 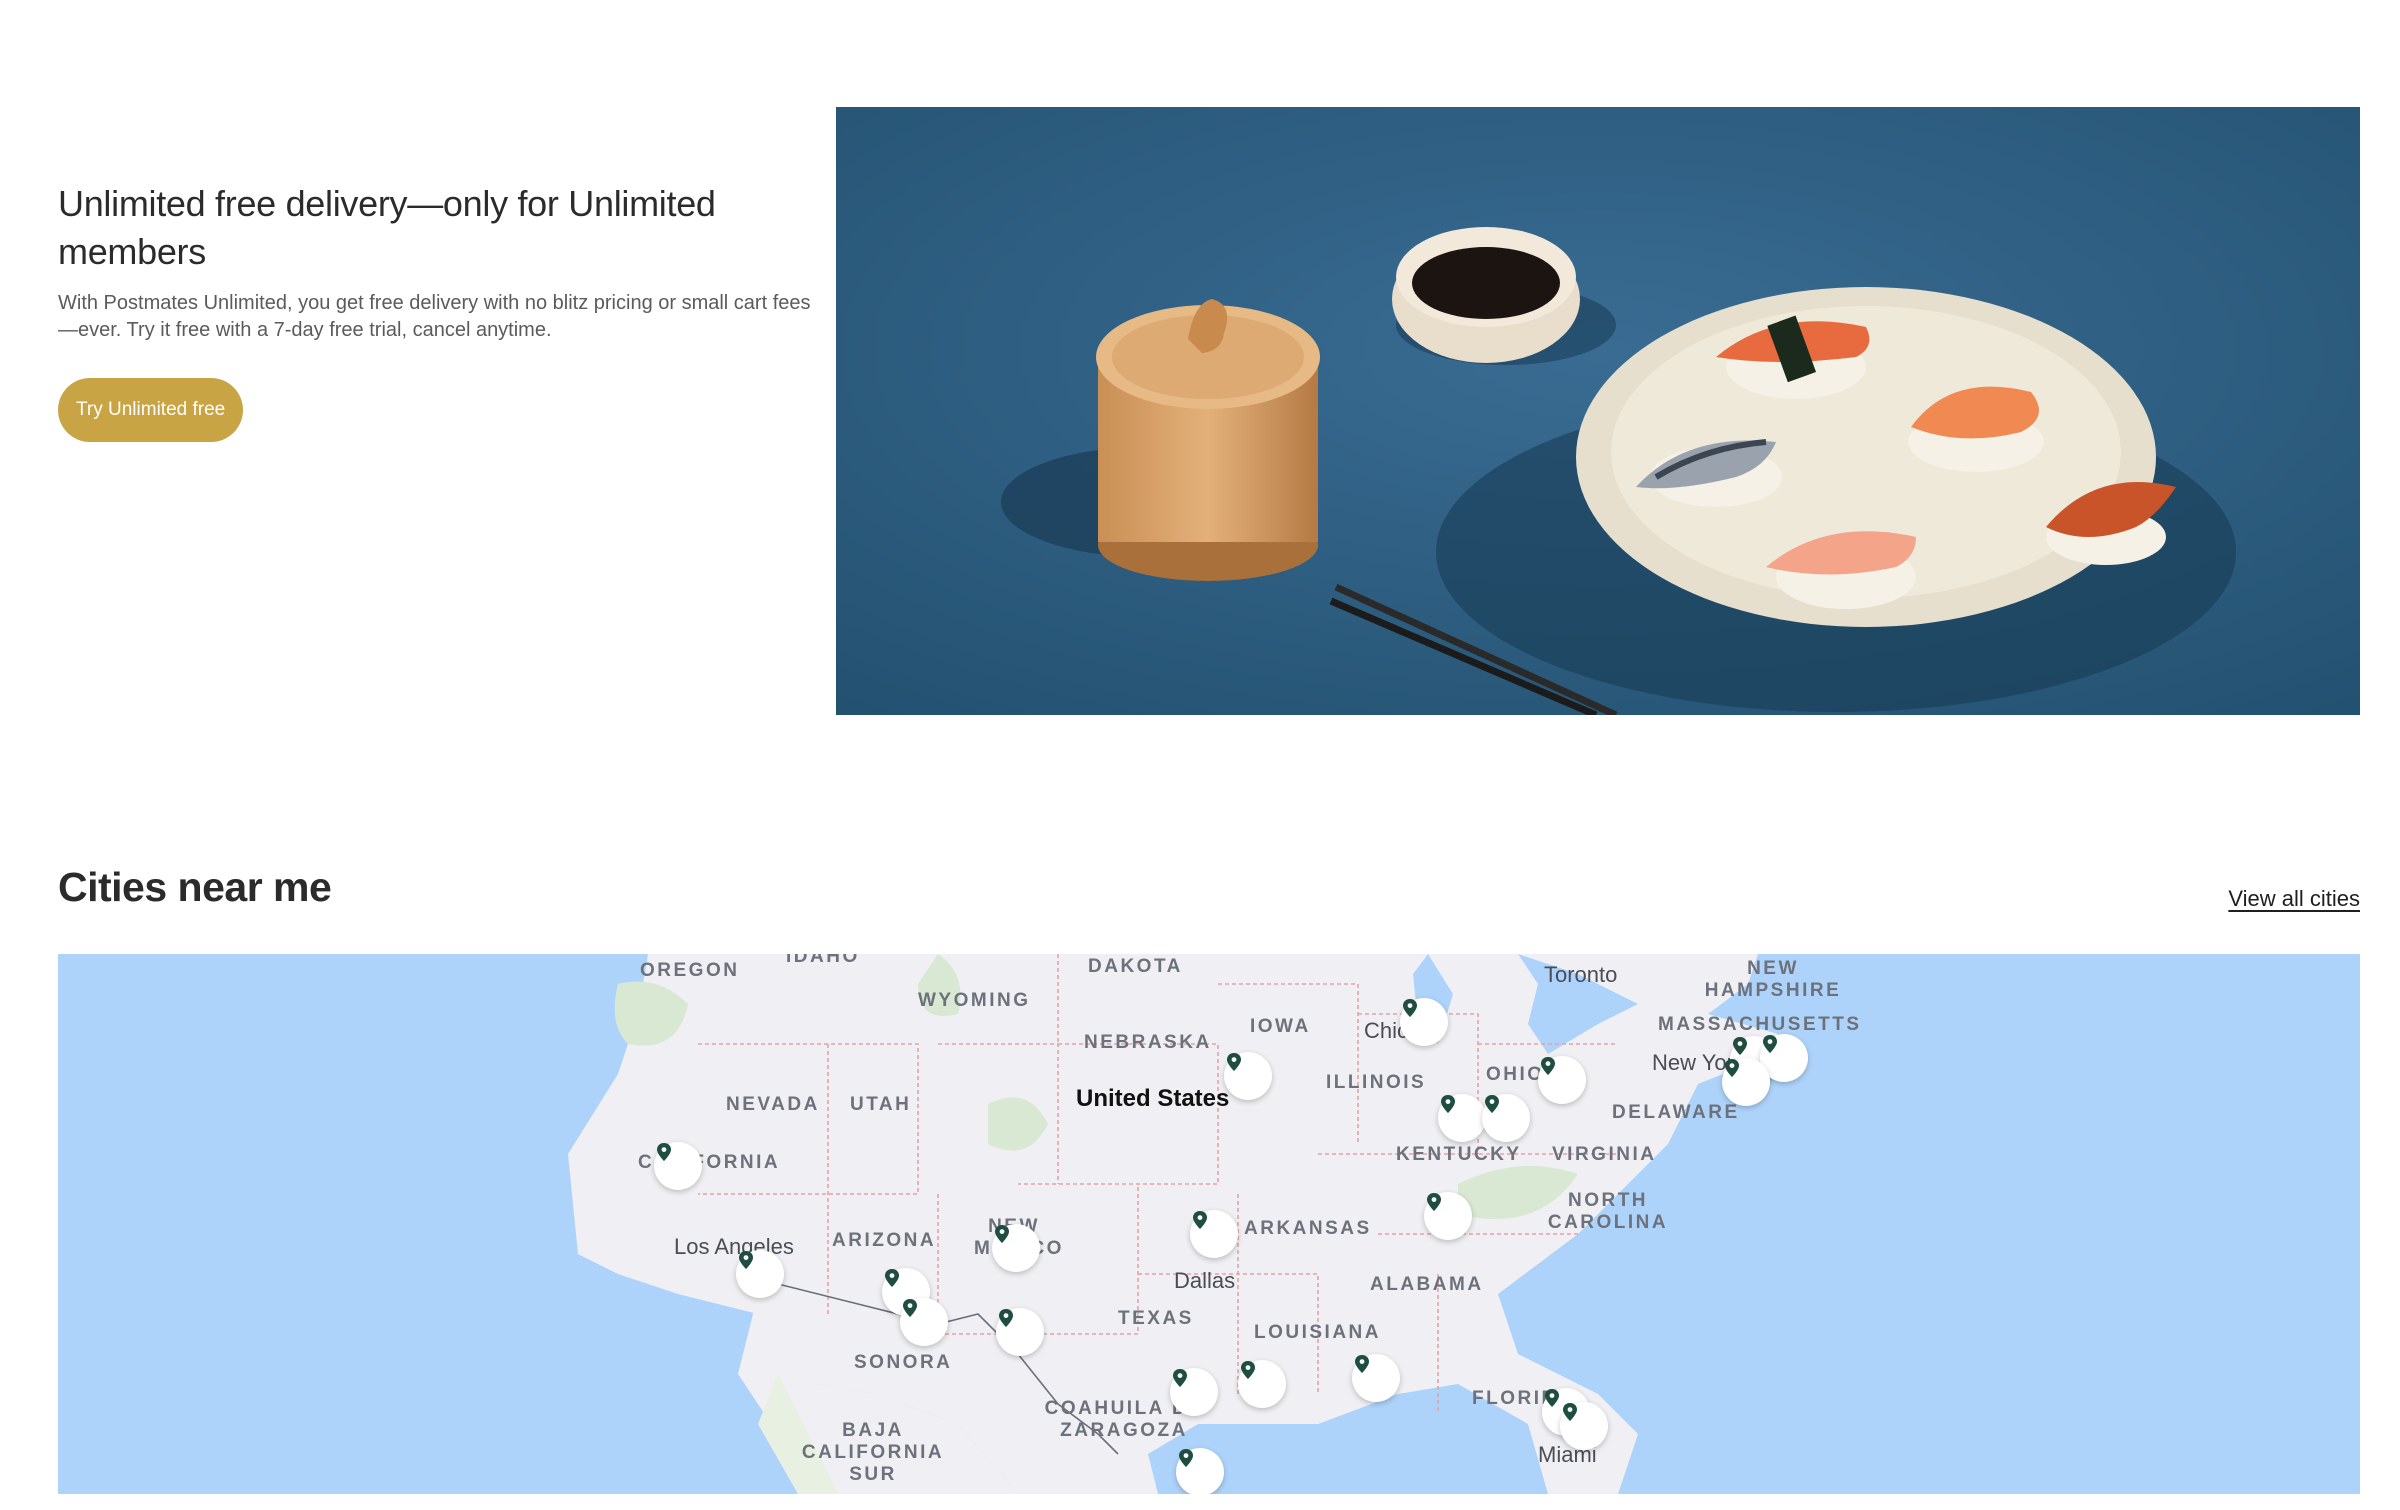 What do you see at coordinates (1205, 1280) in the screenshot?
I see `map-label-dallas: Dallas` at bounding box center [1205, 1280].